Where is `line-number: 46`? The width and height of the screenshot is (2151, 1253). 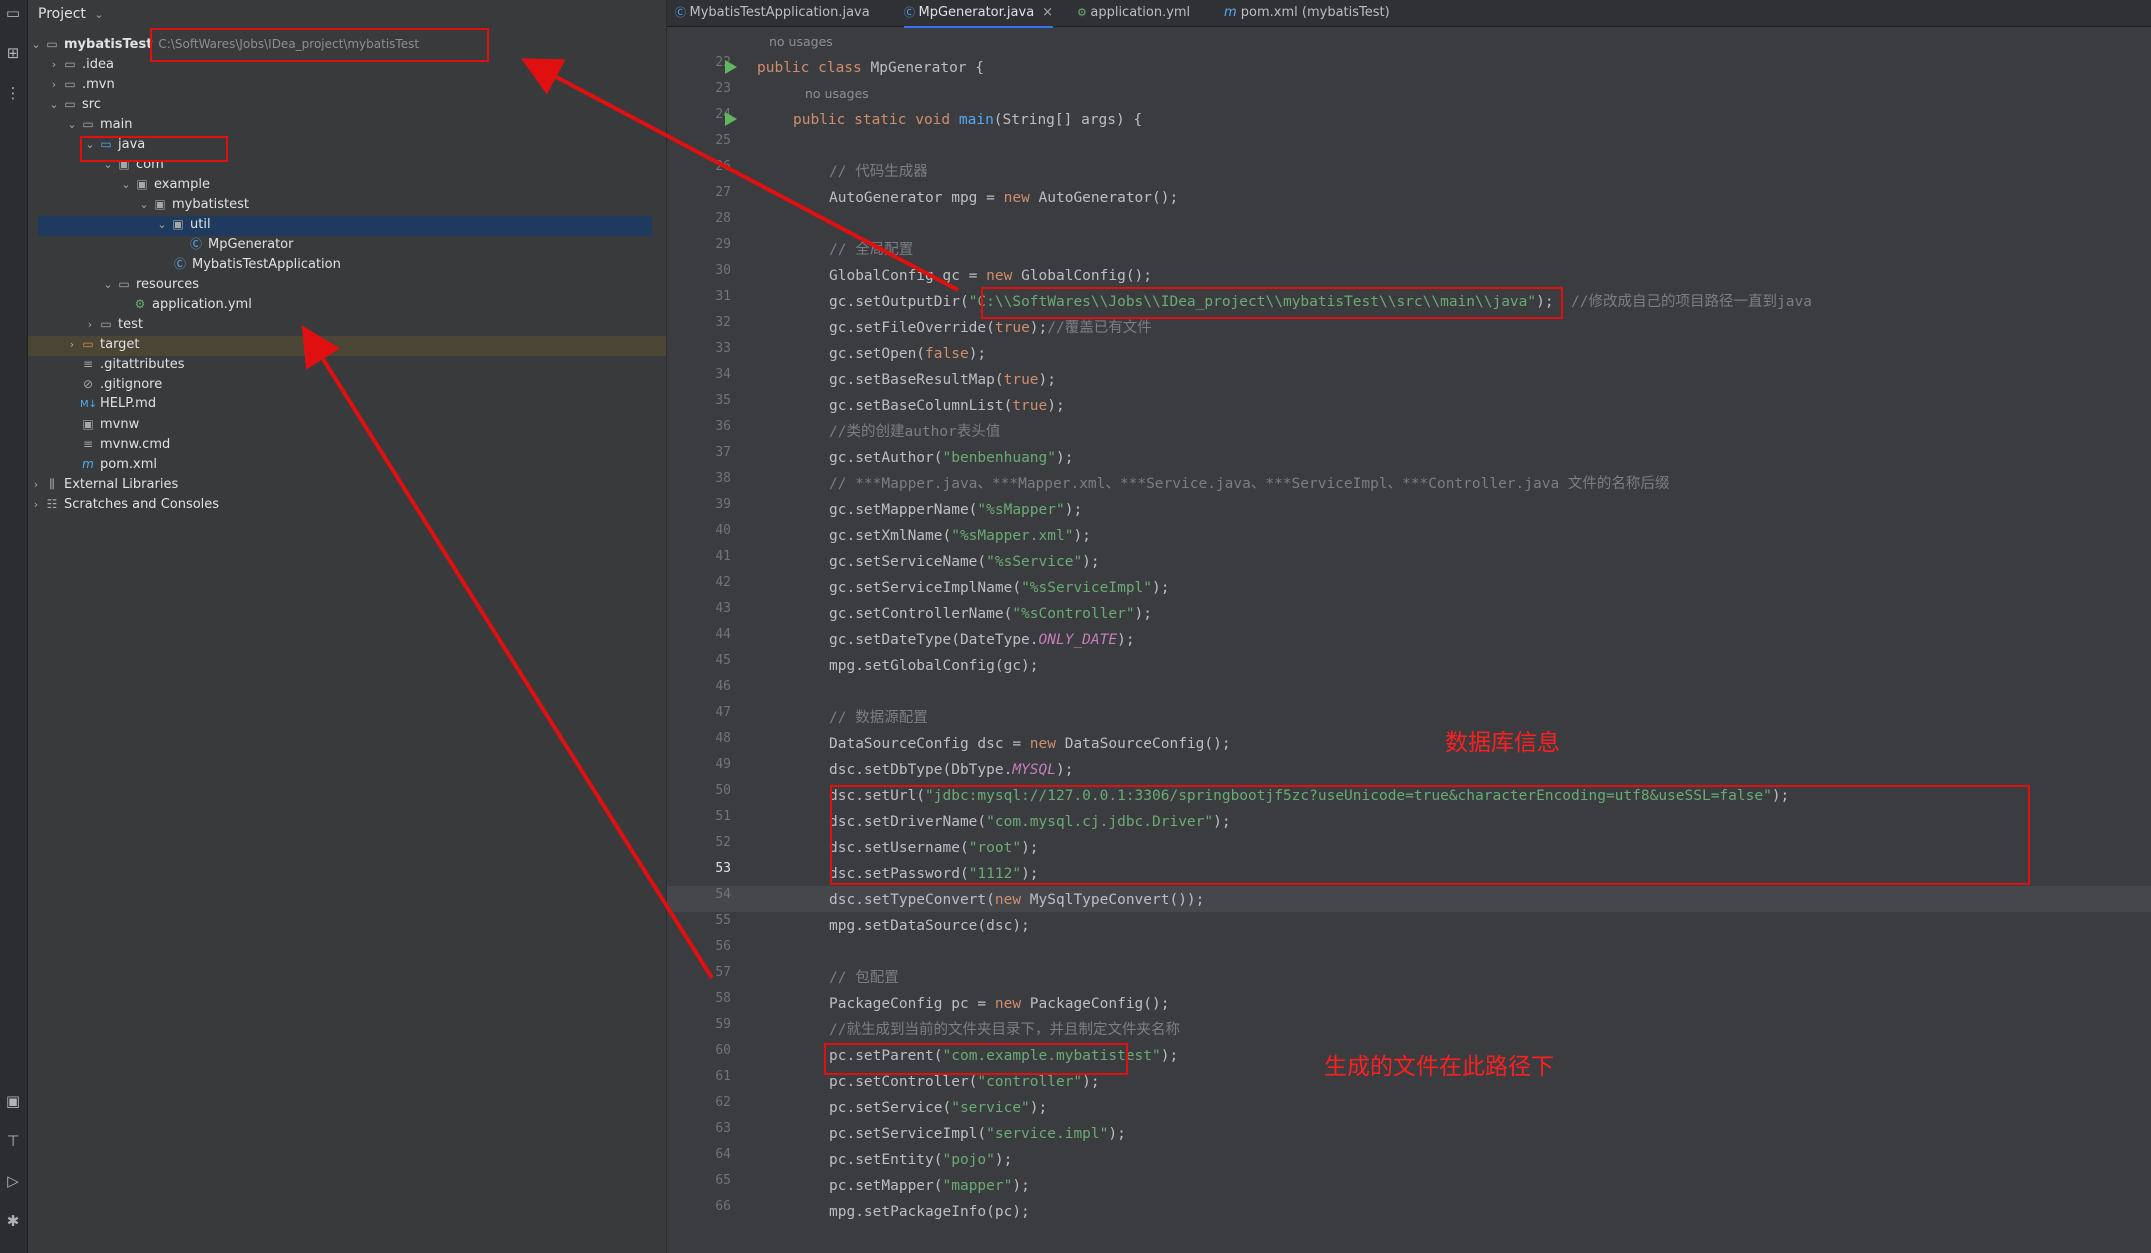 line-number: 46 is located at coordinates (723, 686).